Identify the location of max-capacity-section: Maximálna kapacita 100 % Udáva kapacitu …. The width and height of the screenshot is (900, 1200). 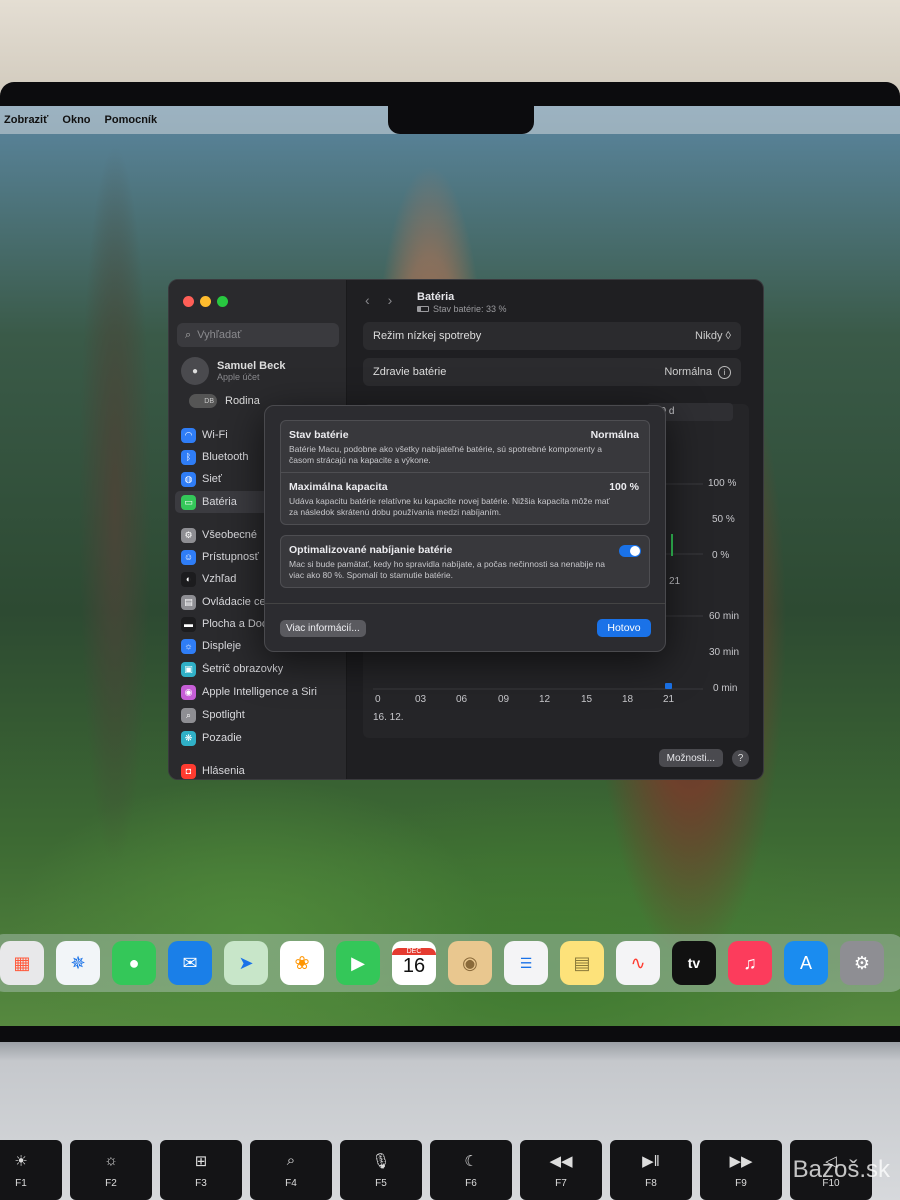
(465, 498).